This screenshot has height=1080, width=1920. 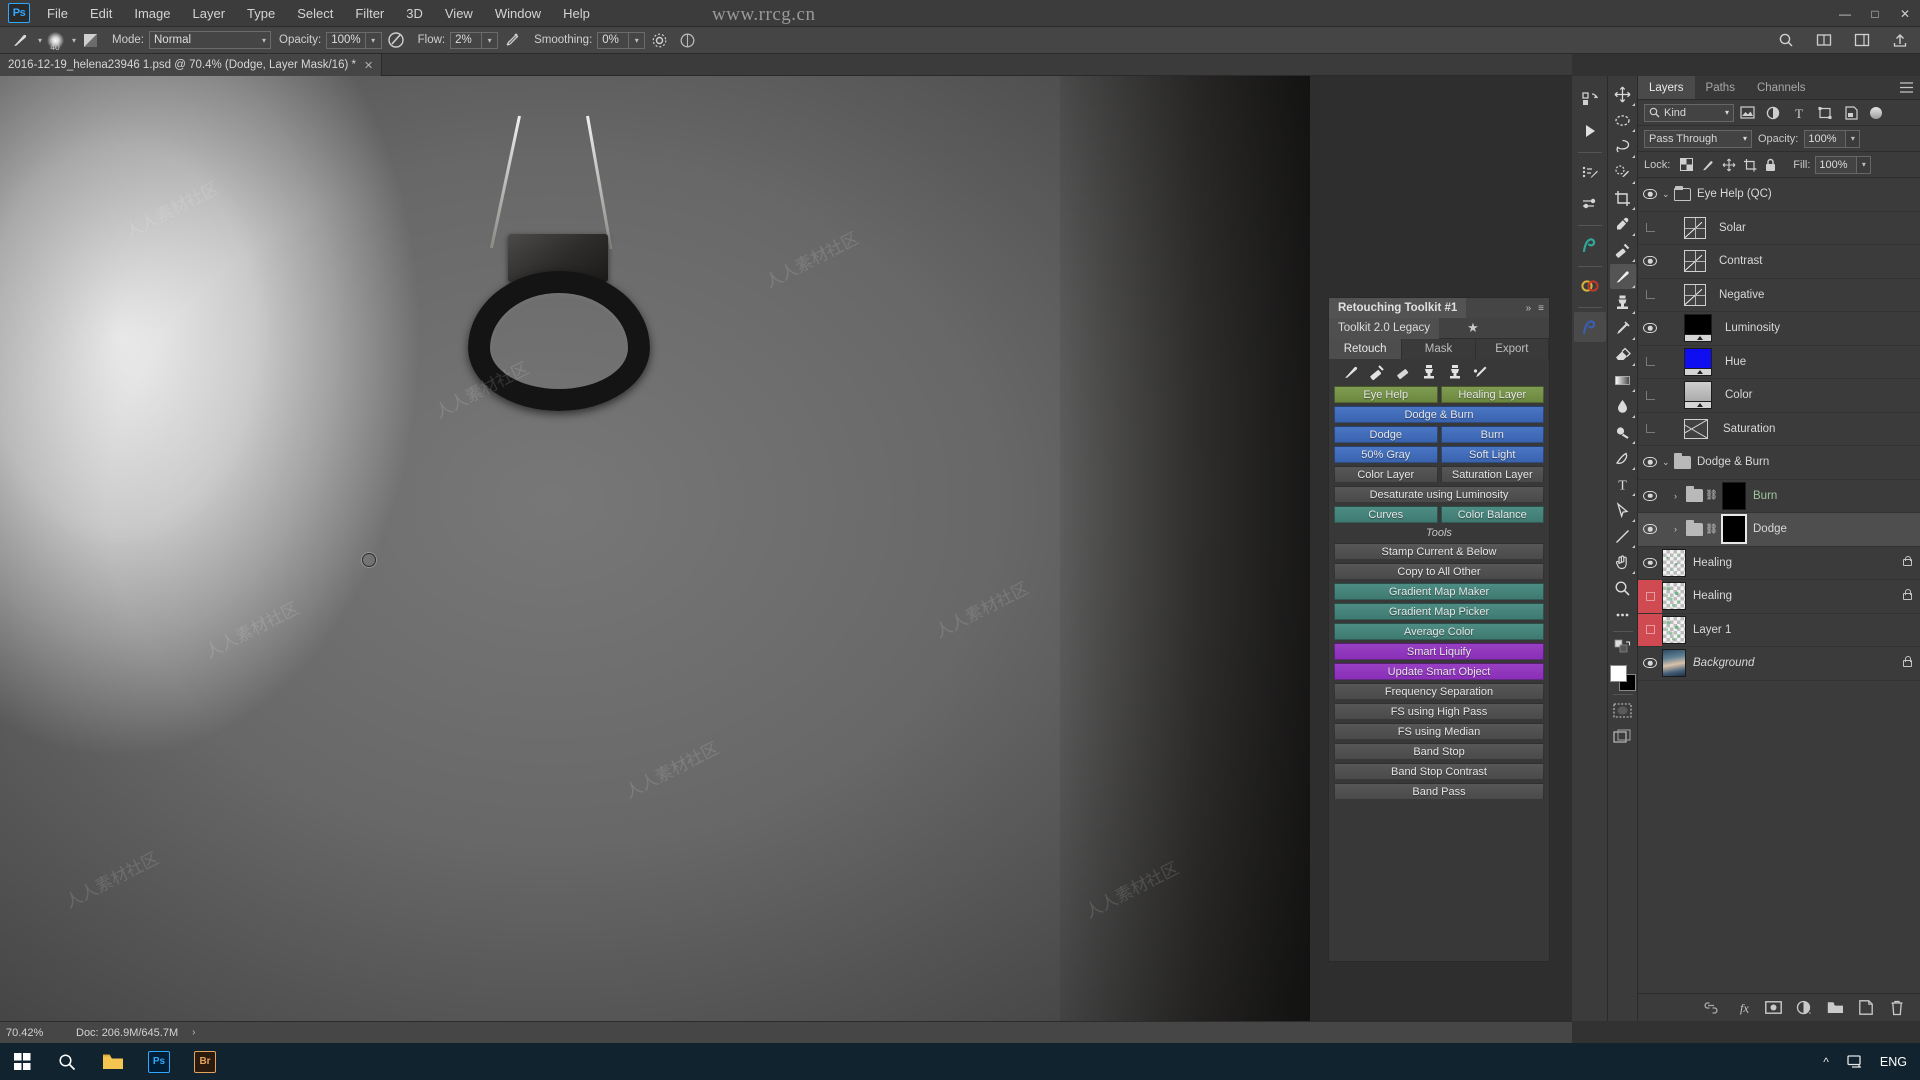 What do you see at coordinates (1856, 1061) in the screenshot?
I see `network-icon` at bounding box center [1856, 1061].